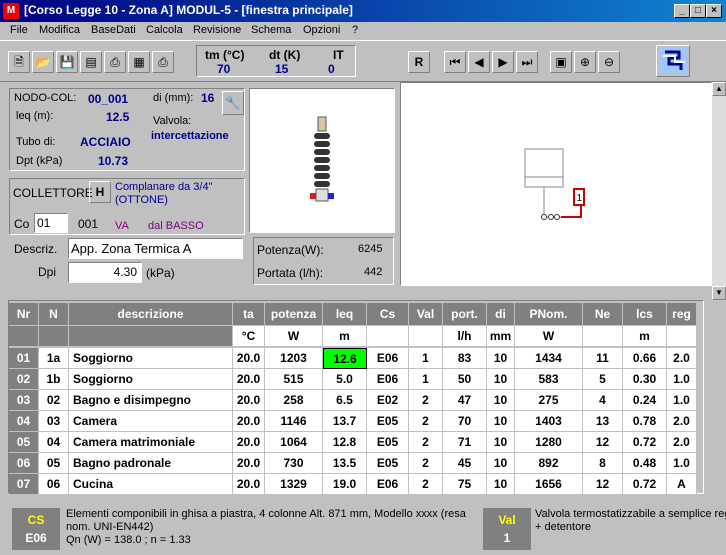  Describe the element at coordinates (345, 358) in the screenshot. I see `cell-leq: 12.6` at that location.